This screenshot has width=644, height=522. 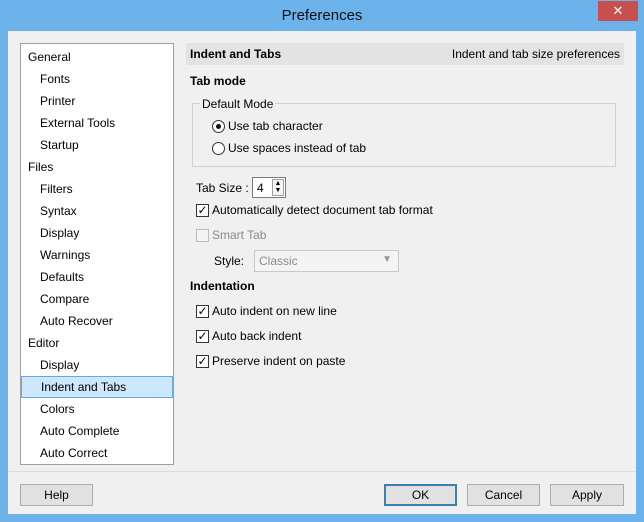 What do you see at coordinates (202, 336) in the screenshot?
I see `auto-back-indent-checkbox: ✓` at bounding box center [202, 336].